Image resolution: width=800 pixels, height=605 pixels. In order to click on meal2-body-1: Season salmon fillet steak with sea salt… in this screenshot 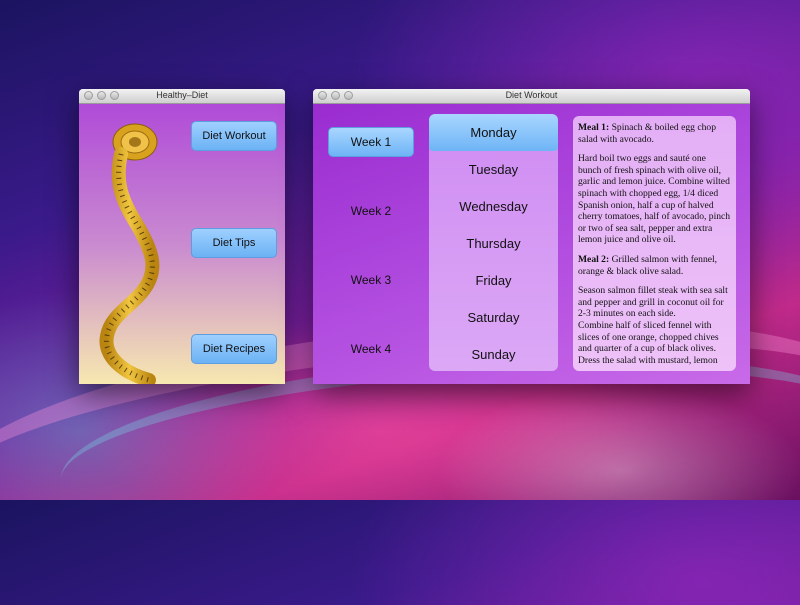, I will do `click(653, 302)`.